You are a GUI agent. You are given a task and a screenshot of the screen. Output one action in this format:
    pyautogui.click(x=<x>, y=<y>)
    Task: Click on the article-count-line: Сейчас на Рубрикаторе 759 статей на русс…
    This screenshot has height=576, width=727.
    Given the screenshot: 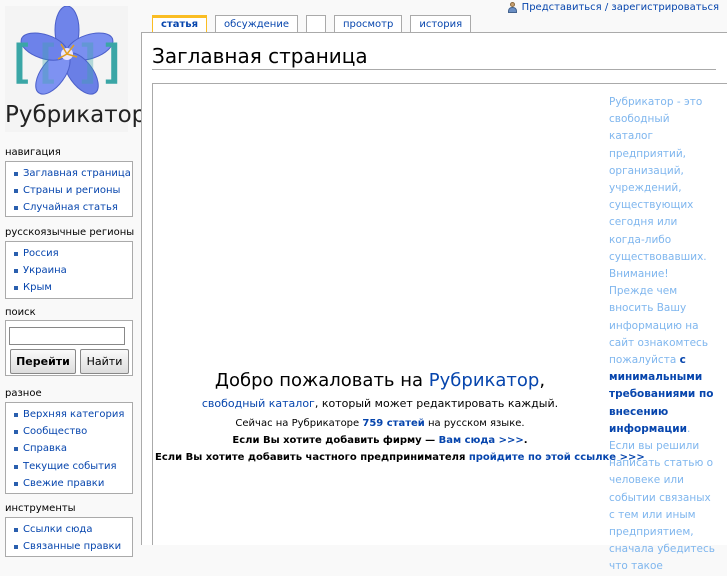 What is the action you would take?
    pyautogui.click(x=380, y=423)
    